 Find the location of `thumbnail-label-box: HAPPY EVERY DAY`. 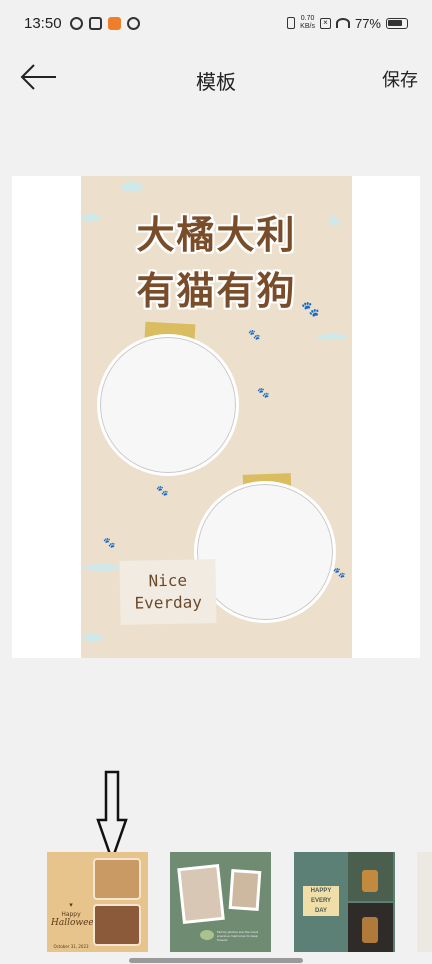

thumbnail-label-box: HAPPY EVERY DAY is located at coordinates (321, 901).